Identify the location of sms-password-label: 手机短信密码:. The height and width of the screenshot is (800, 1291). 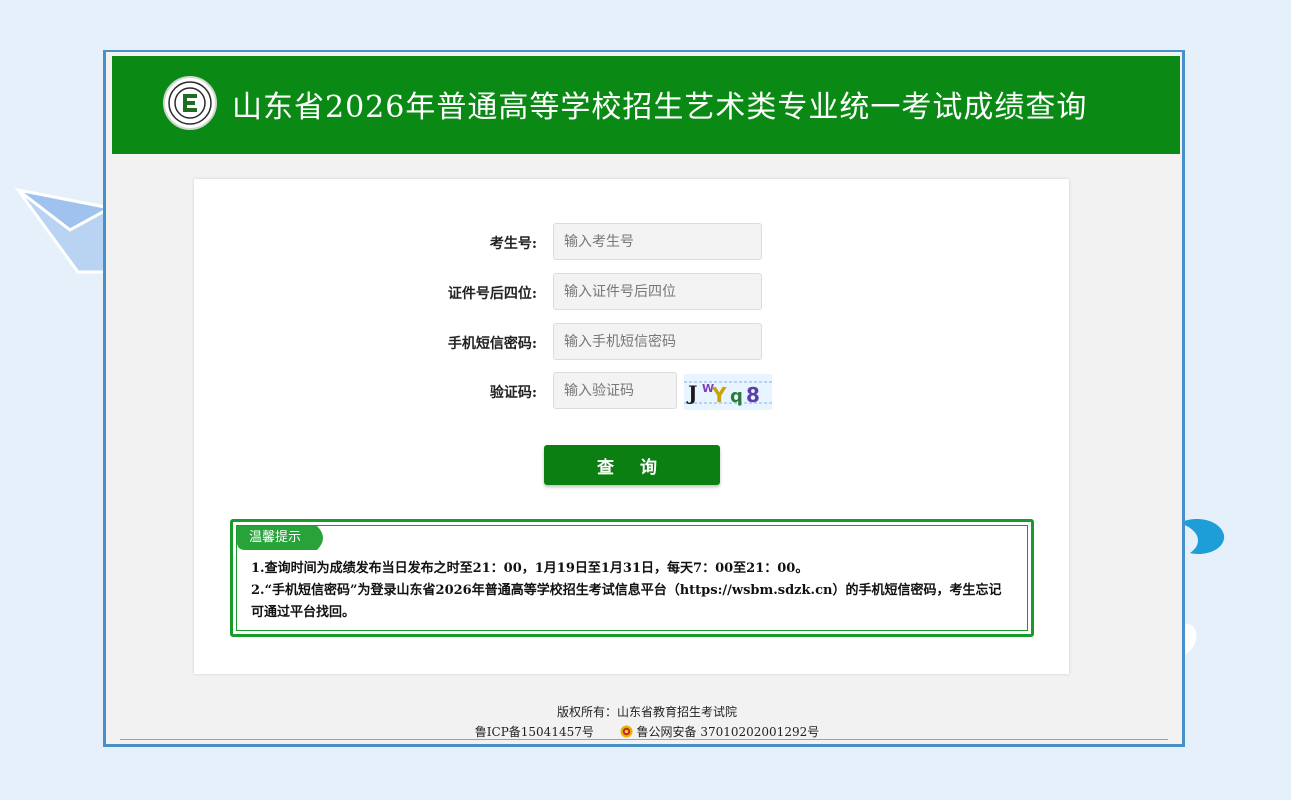
(492, 344).